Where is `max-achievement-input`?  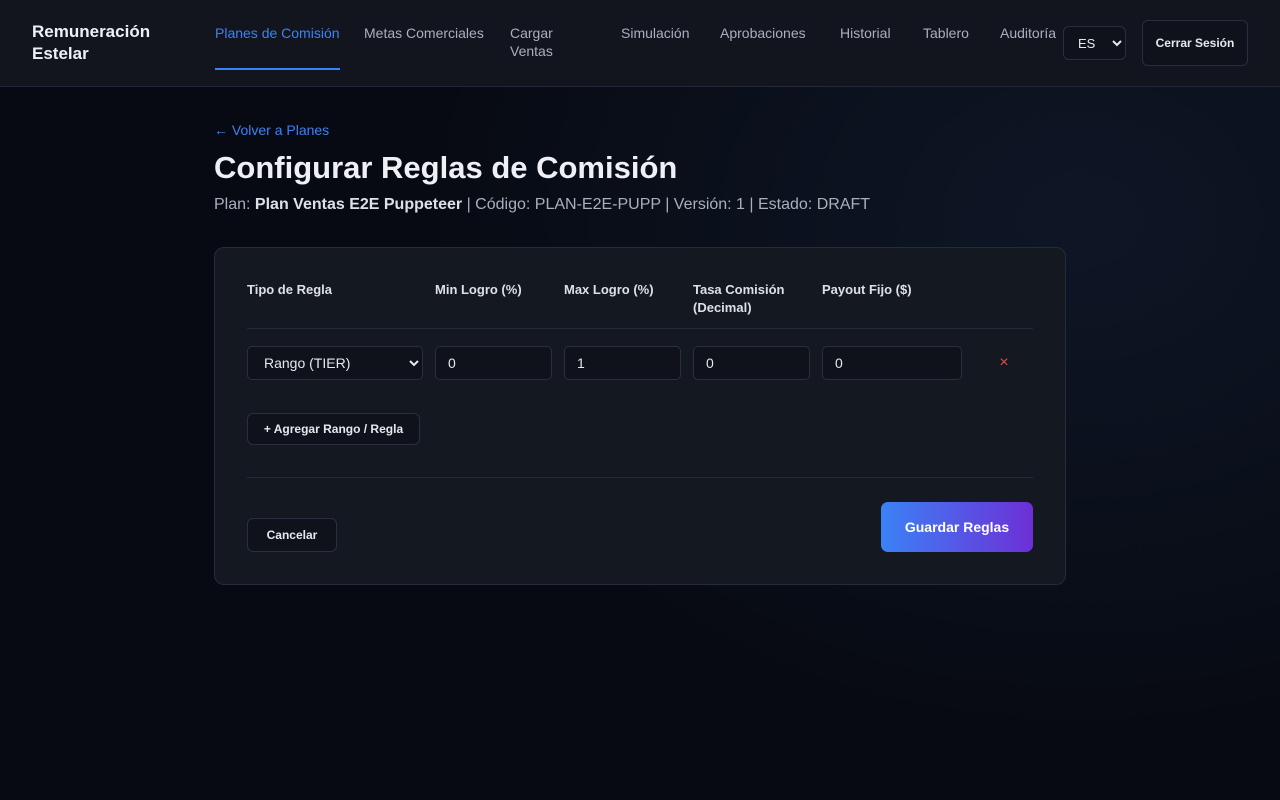
max-achievement-input is located at coordinates (622, 363).